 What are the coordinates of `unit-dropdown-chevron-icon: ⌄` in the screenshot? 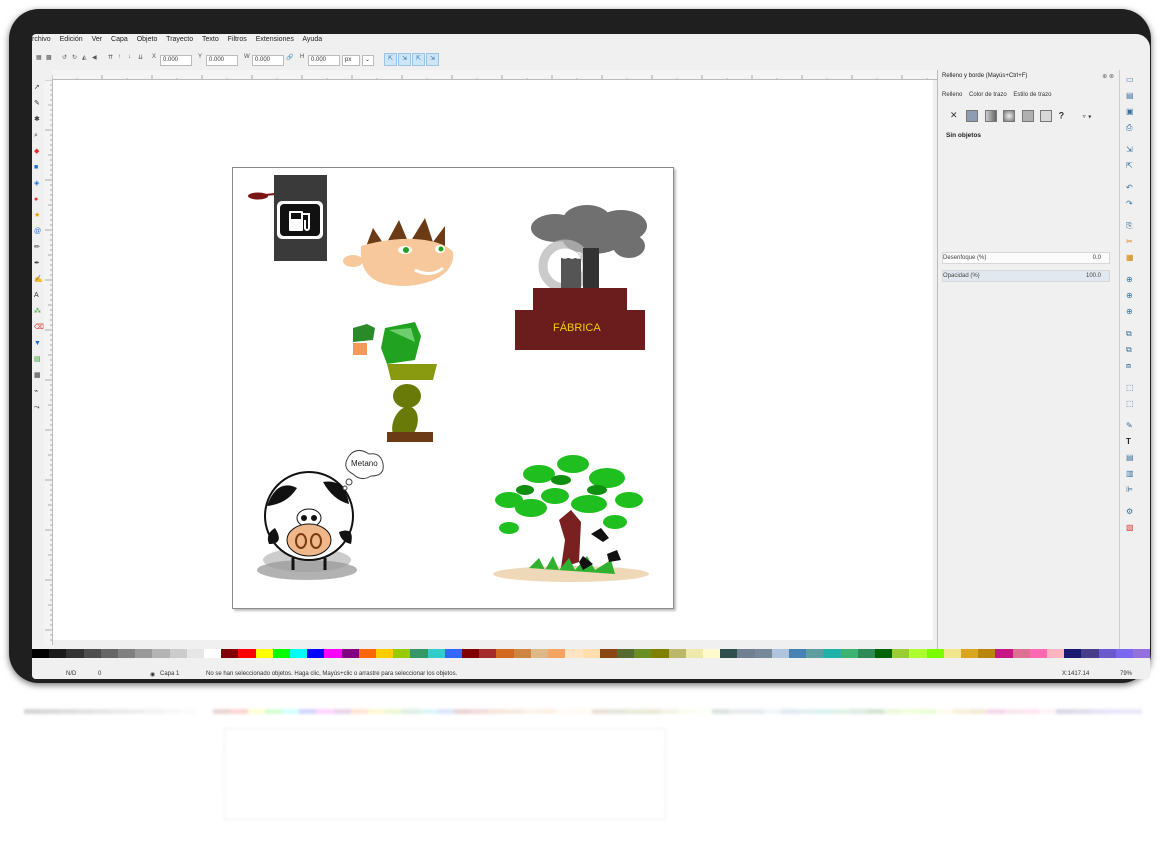 It's located at (368, 60).